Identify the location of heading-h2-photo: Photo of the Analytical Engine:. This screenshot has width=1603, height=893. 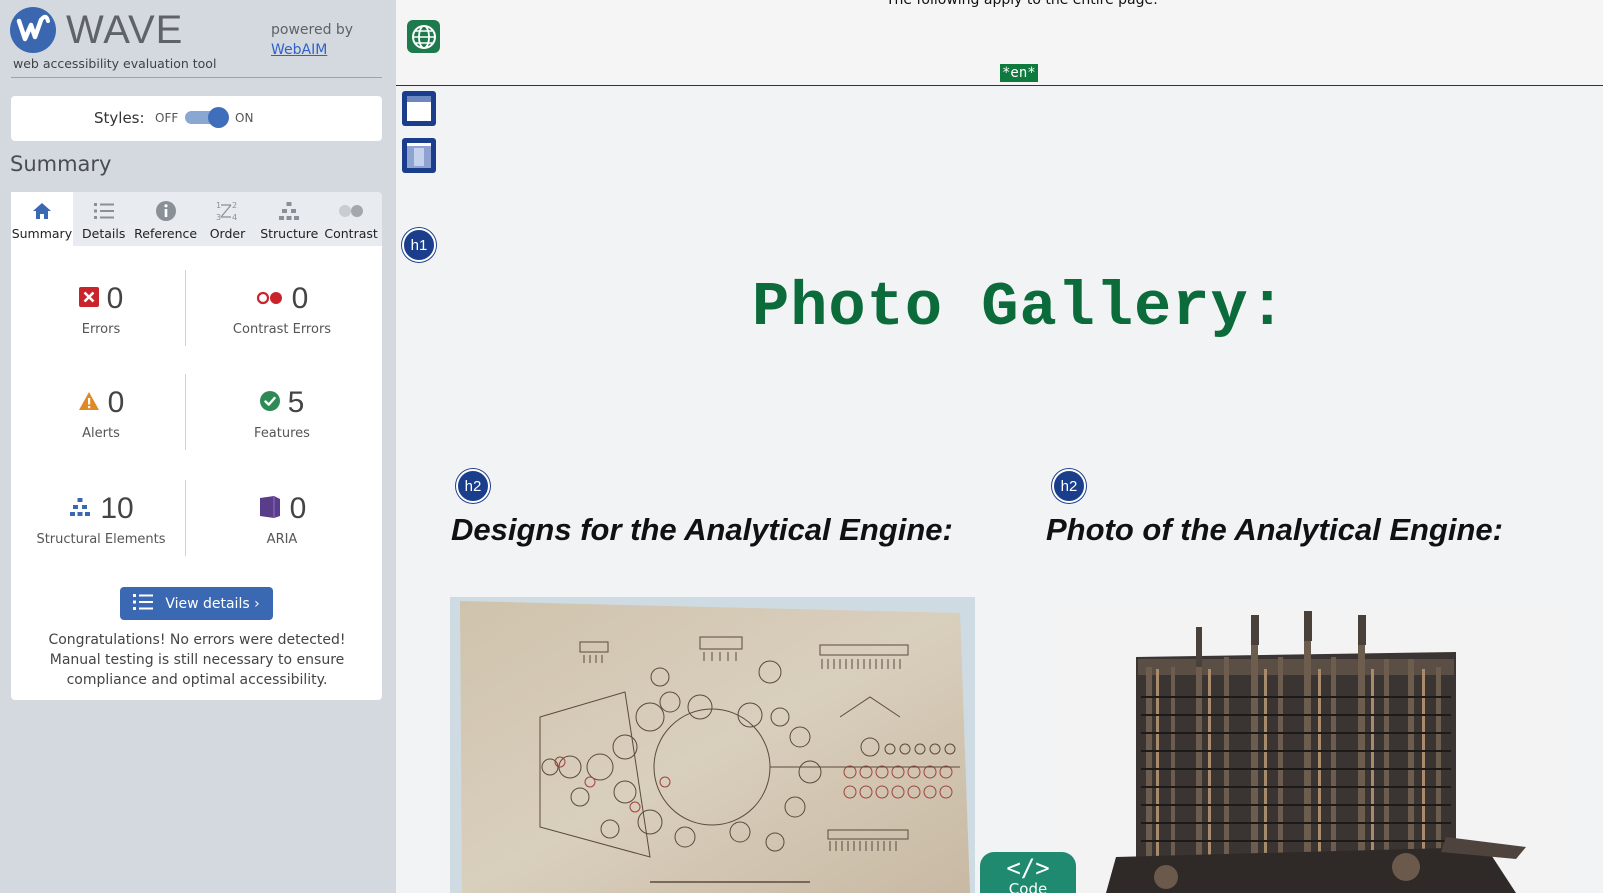
(1274, 529).